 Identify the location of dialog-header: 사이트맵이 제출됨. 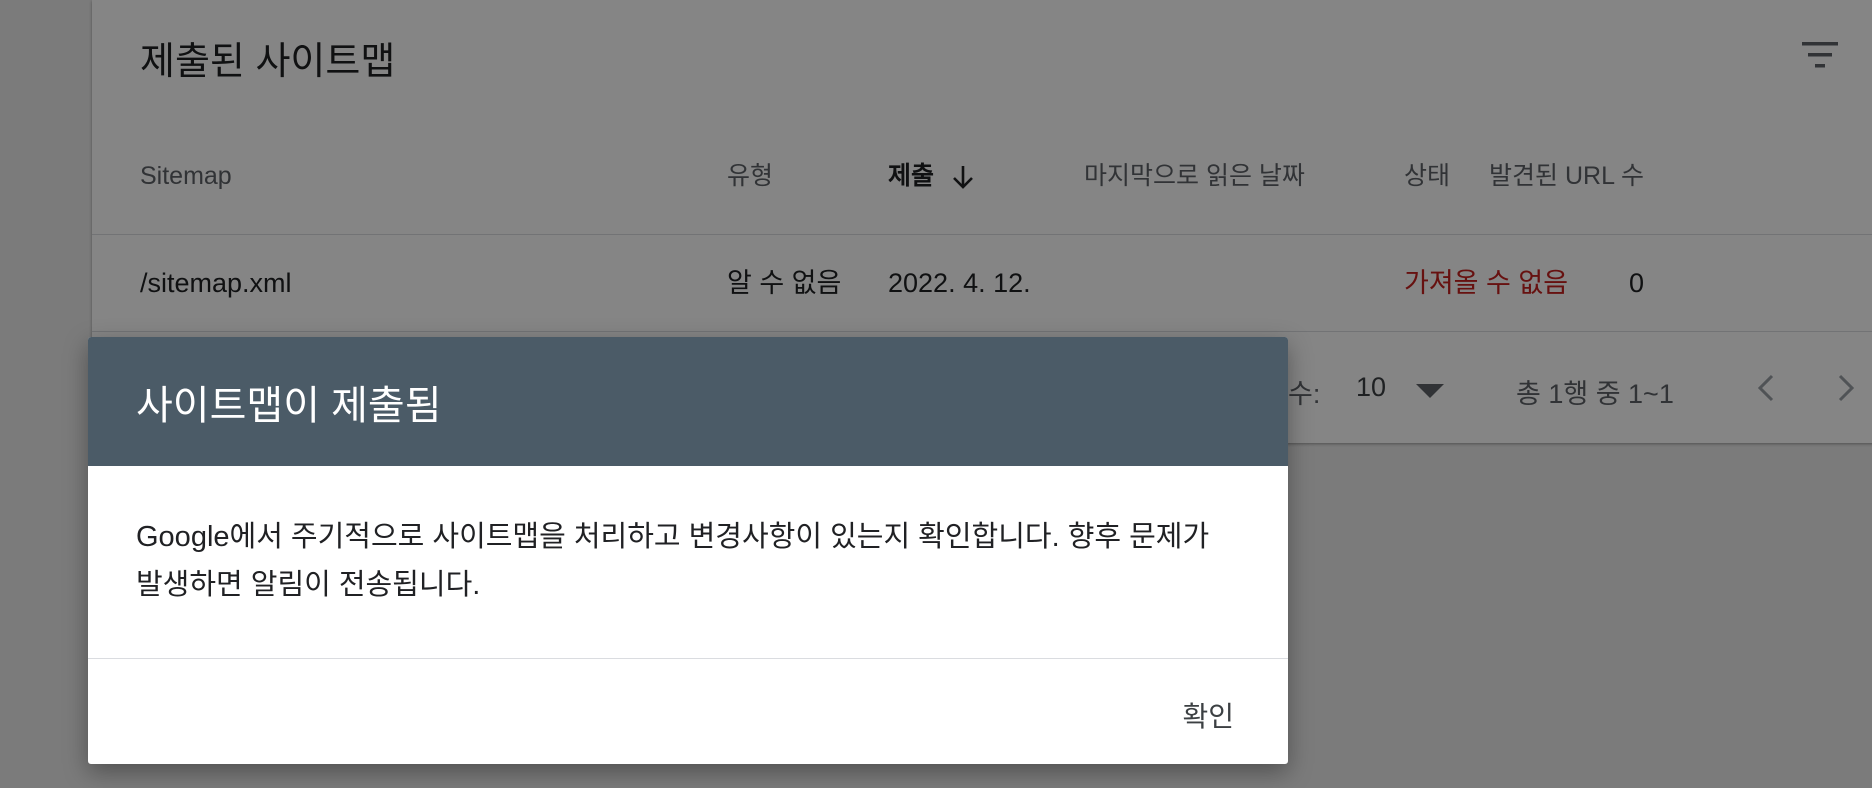
(688, 401).